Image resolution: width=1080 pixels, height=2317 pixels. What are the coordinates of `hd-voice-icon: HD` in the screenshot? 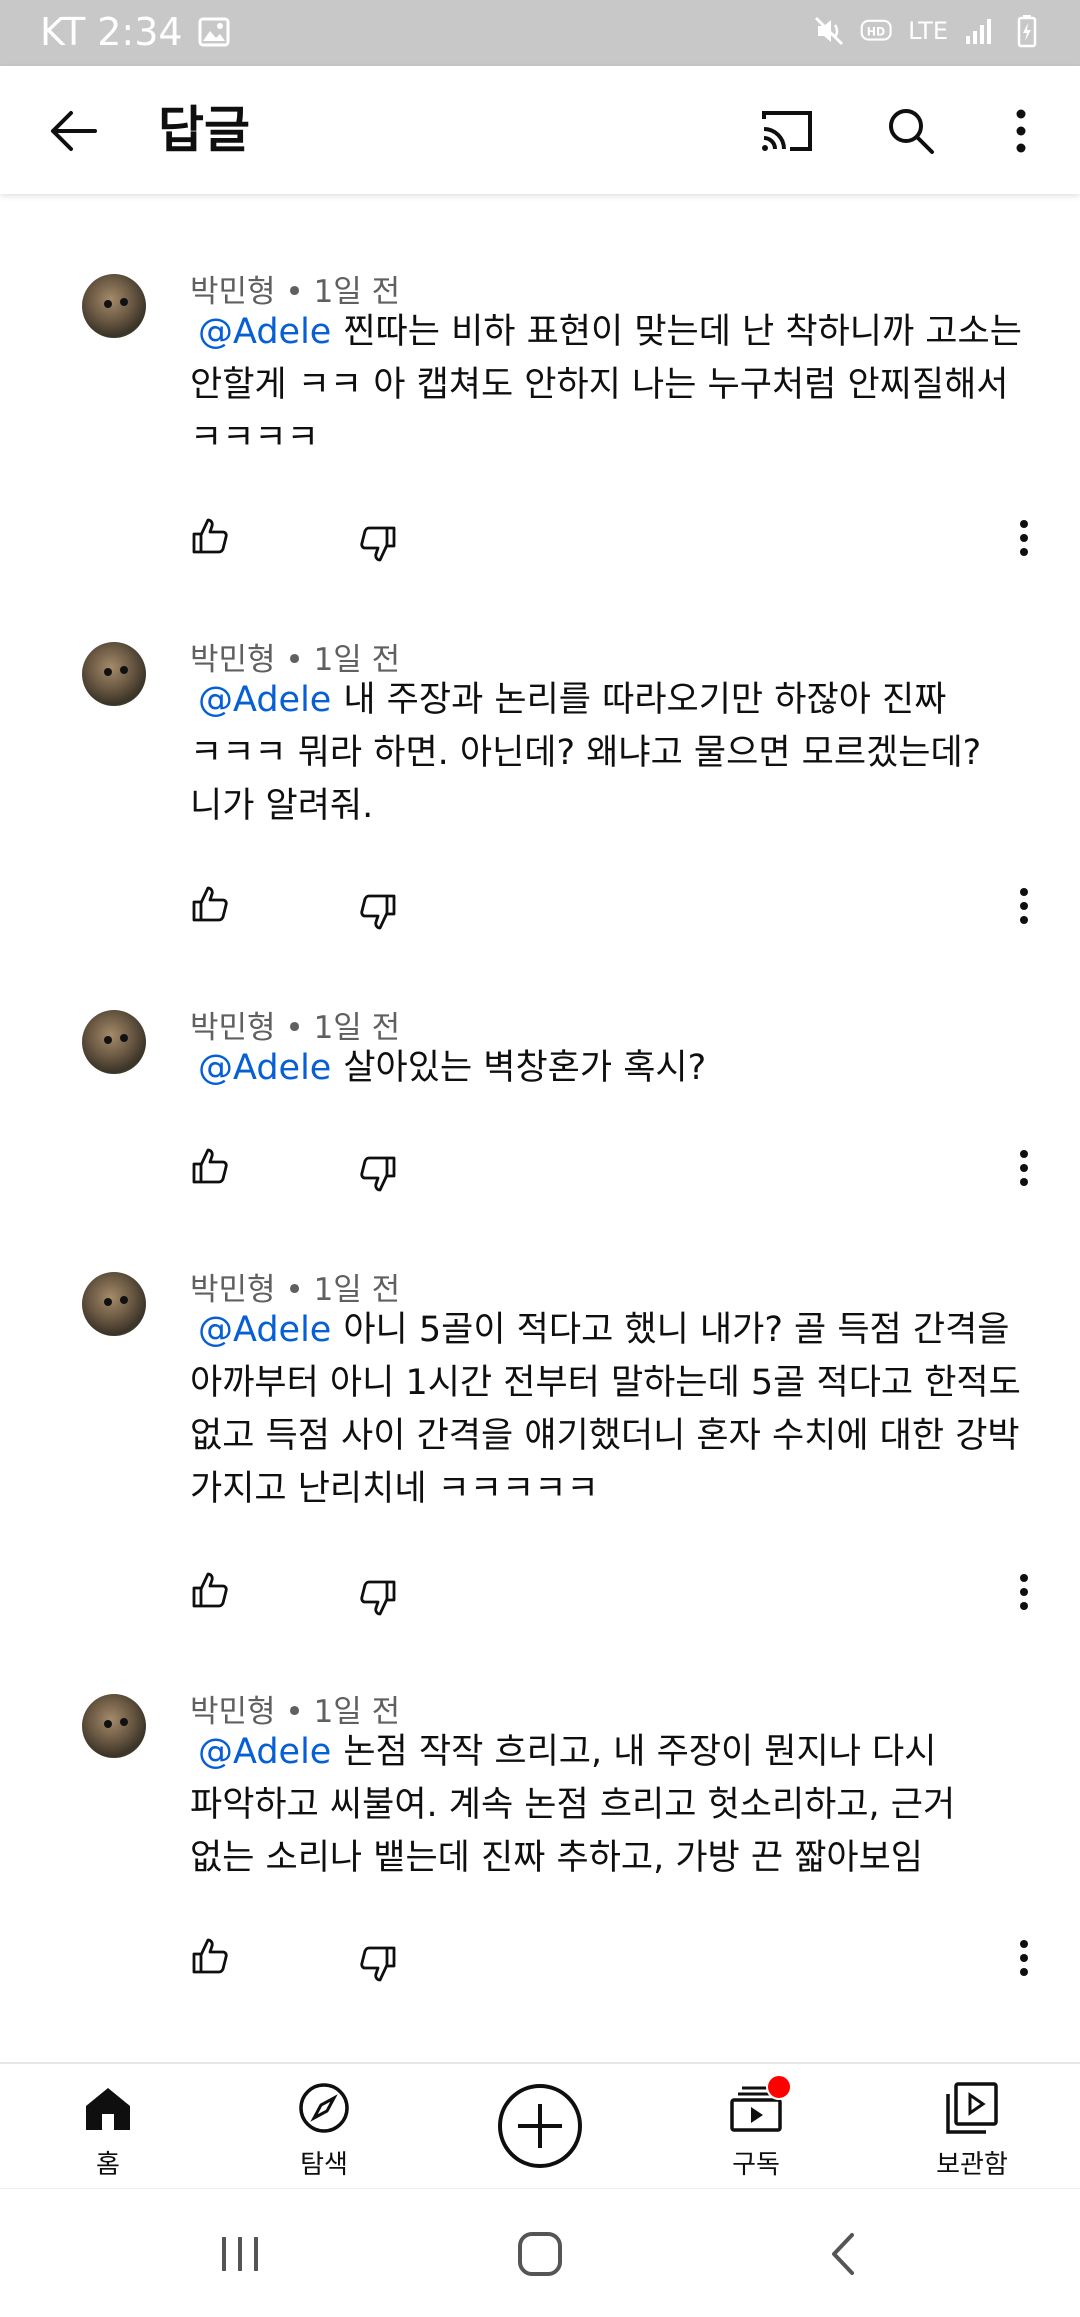 It's located at (877, 31).